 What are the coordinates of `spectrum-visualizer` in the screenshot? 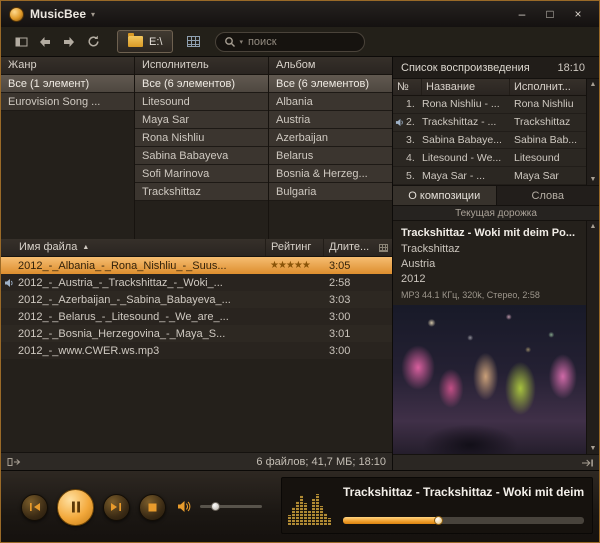 It's located at (311, 504).